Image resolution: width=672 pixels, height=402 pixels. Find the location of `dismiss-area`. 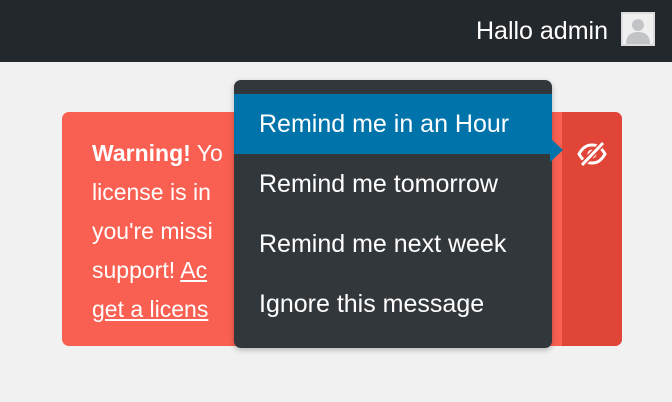

dismiss-area is located at coordinates (592, 229).